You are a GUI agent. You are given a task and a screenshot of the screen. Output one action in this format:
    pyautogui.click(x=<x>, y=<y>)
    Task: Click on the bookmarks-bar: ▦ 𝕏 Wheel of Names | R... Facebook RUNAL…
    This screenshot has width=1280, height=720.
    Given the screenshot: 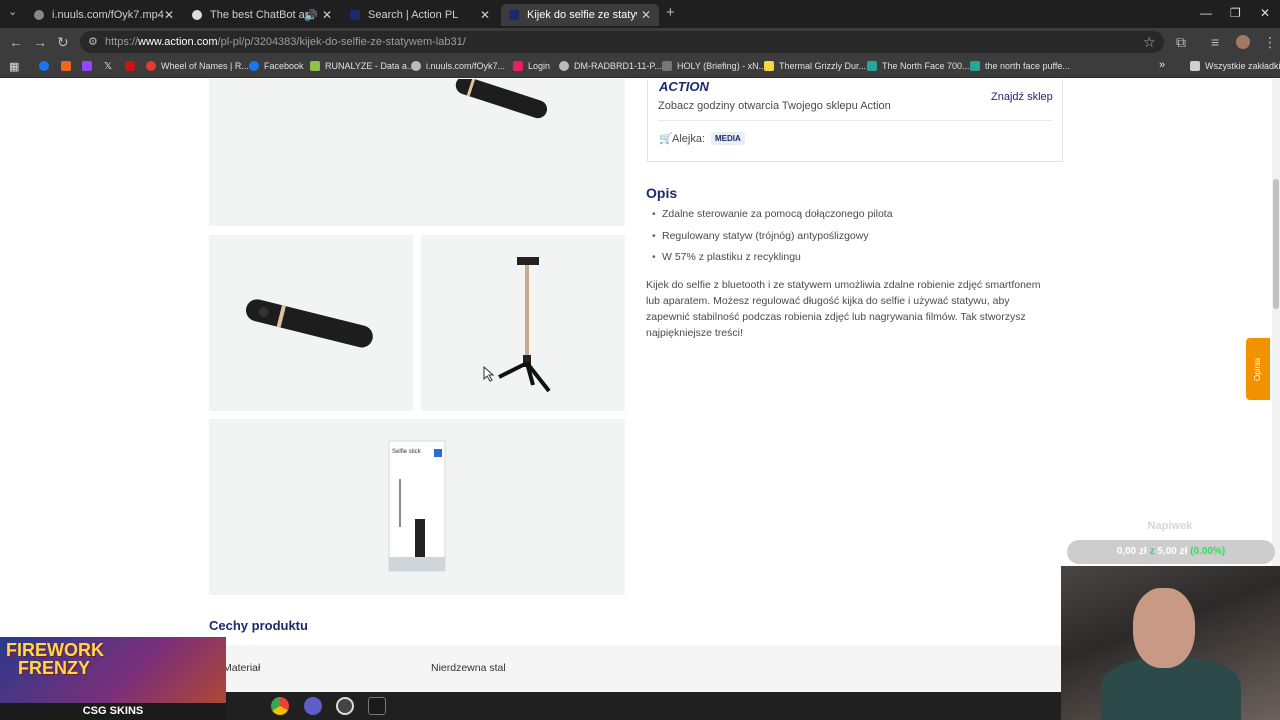 What is the action you would take?
    pyautogui.click(x=640, y=67)
    